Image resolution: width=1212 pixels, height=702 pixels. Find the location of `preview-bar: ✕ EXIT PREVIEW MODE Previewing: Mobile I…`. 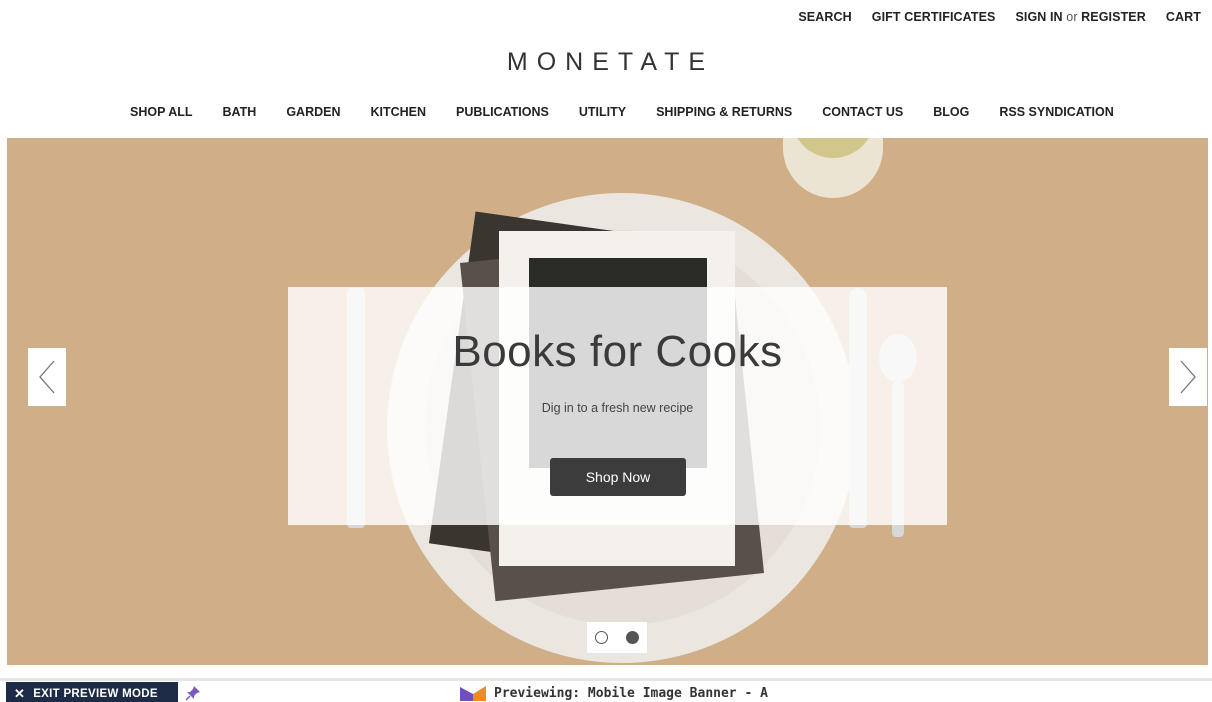

preview-bar: ✕ EXIT PREVIEW MODE Previewing: Mobile I… is located at coordinates (606, 690).